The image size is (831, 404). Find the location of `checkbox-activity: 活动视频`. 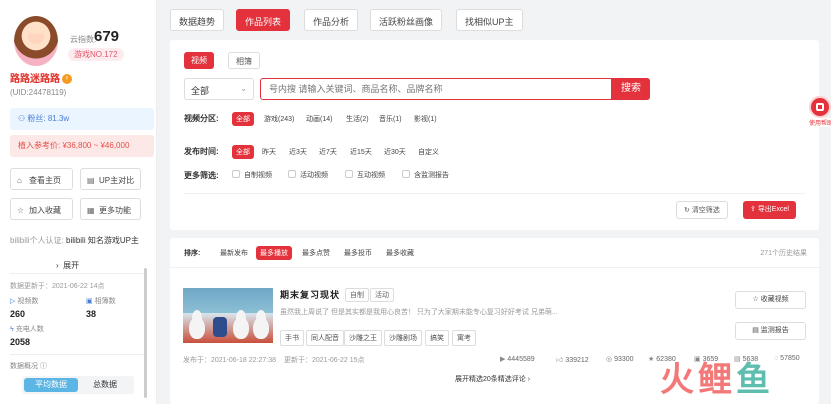

checkbox-activity: 活动视频 is located at coordinates (308, 175).